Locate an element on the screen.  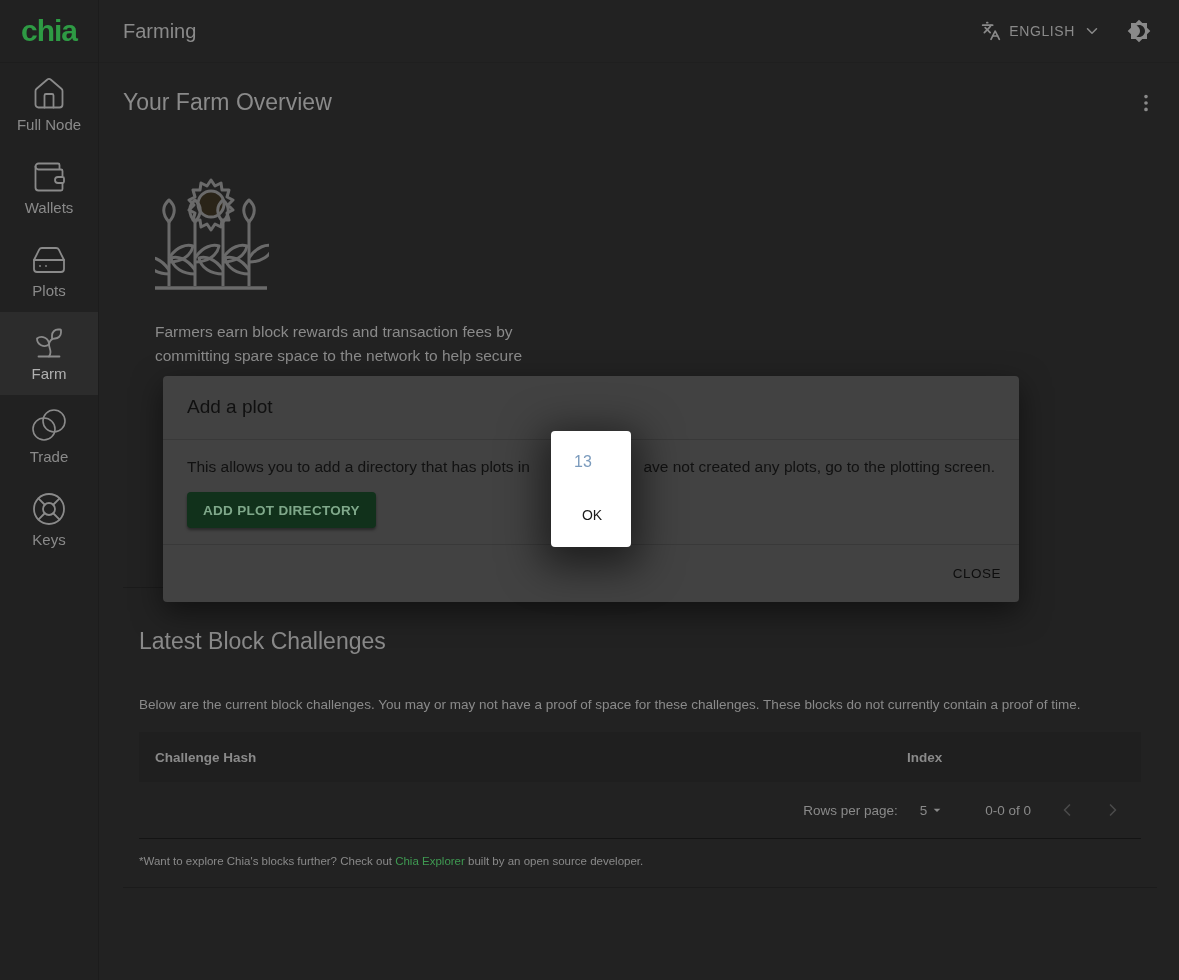
translate-icon is located at coordinates (991, 31).